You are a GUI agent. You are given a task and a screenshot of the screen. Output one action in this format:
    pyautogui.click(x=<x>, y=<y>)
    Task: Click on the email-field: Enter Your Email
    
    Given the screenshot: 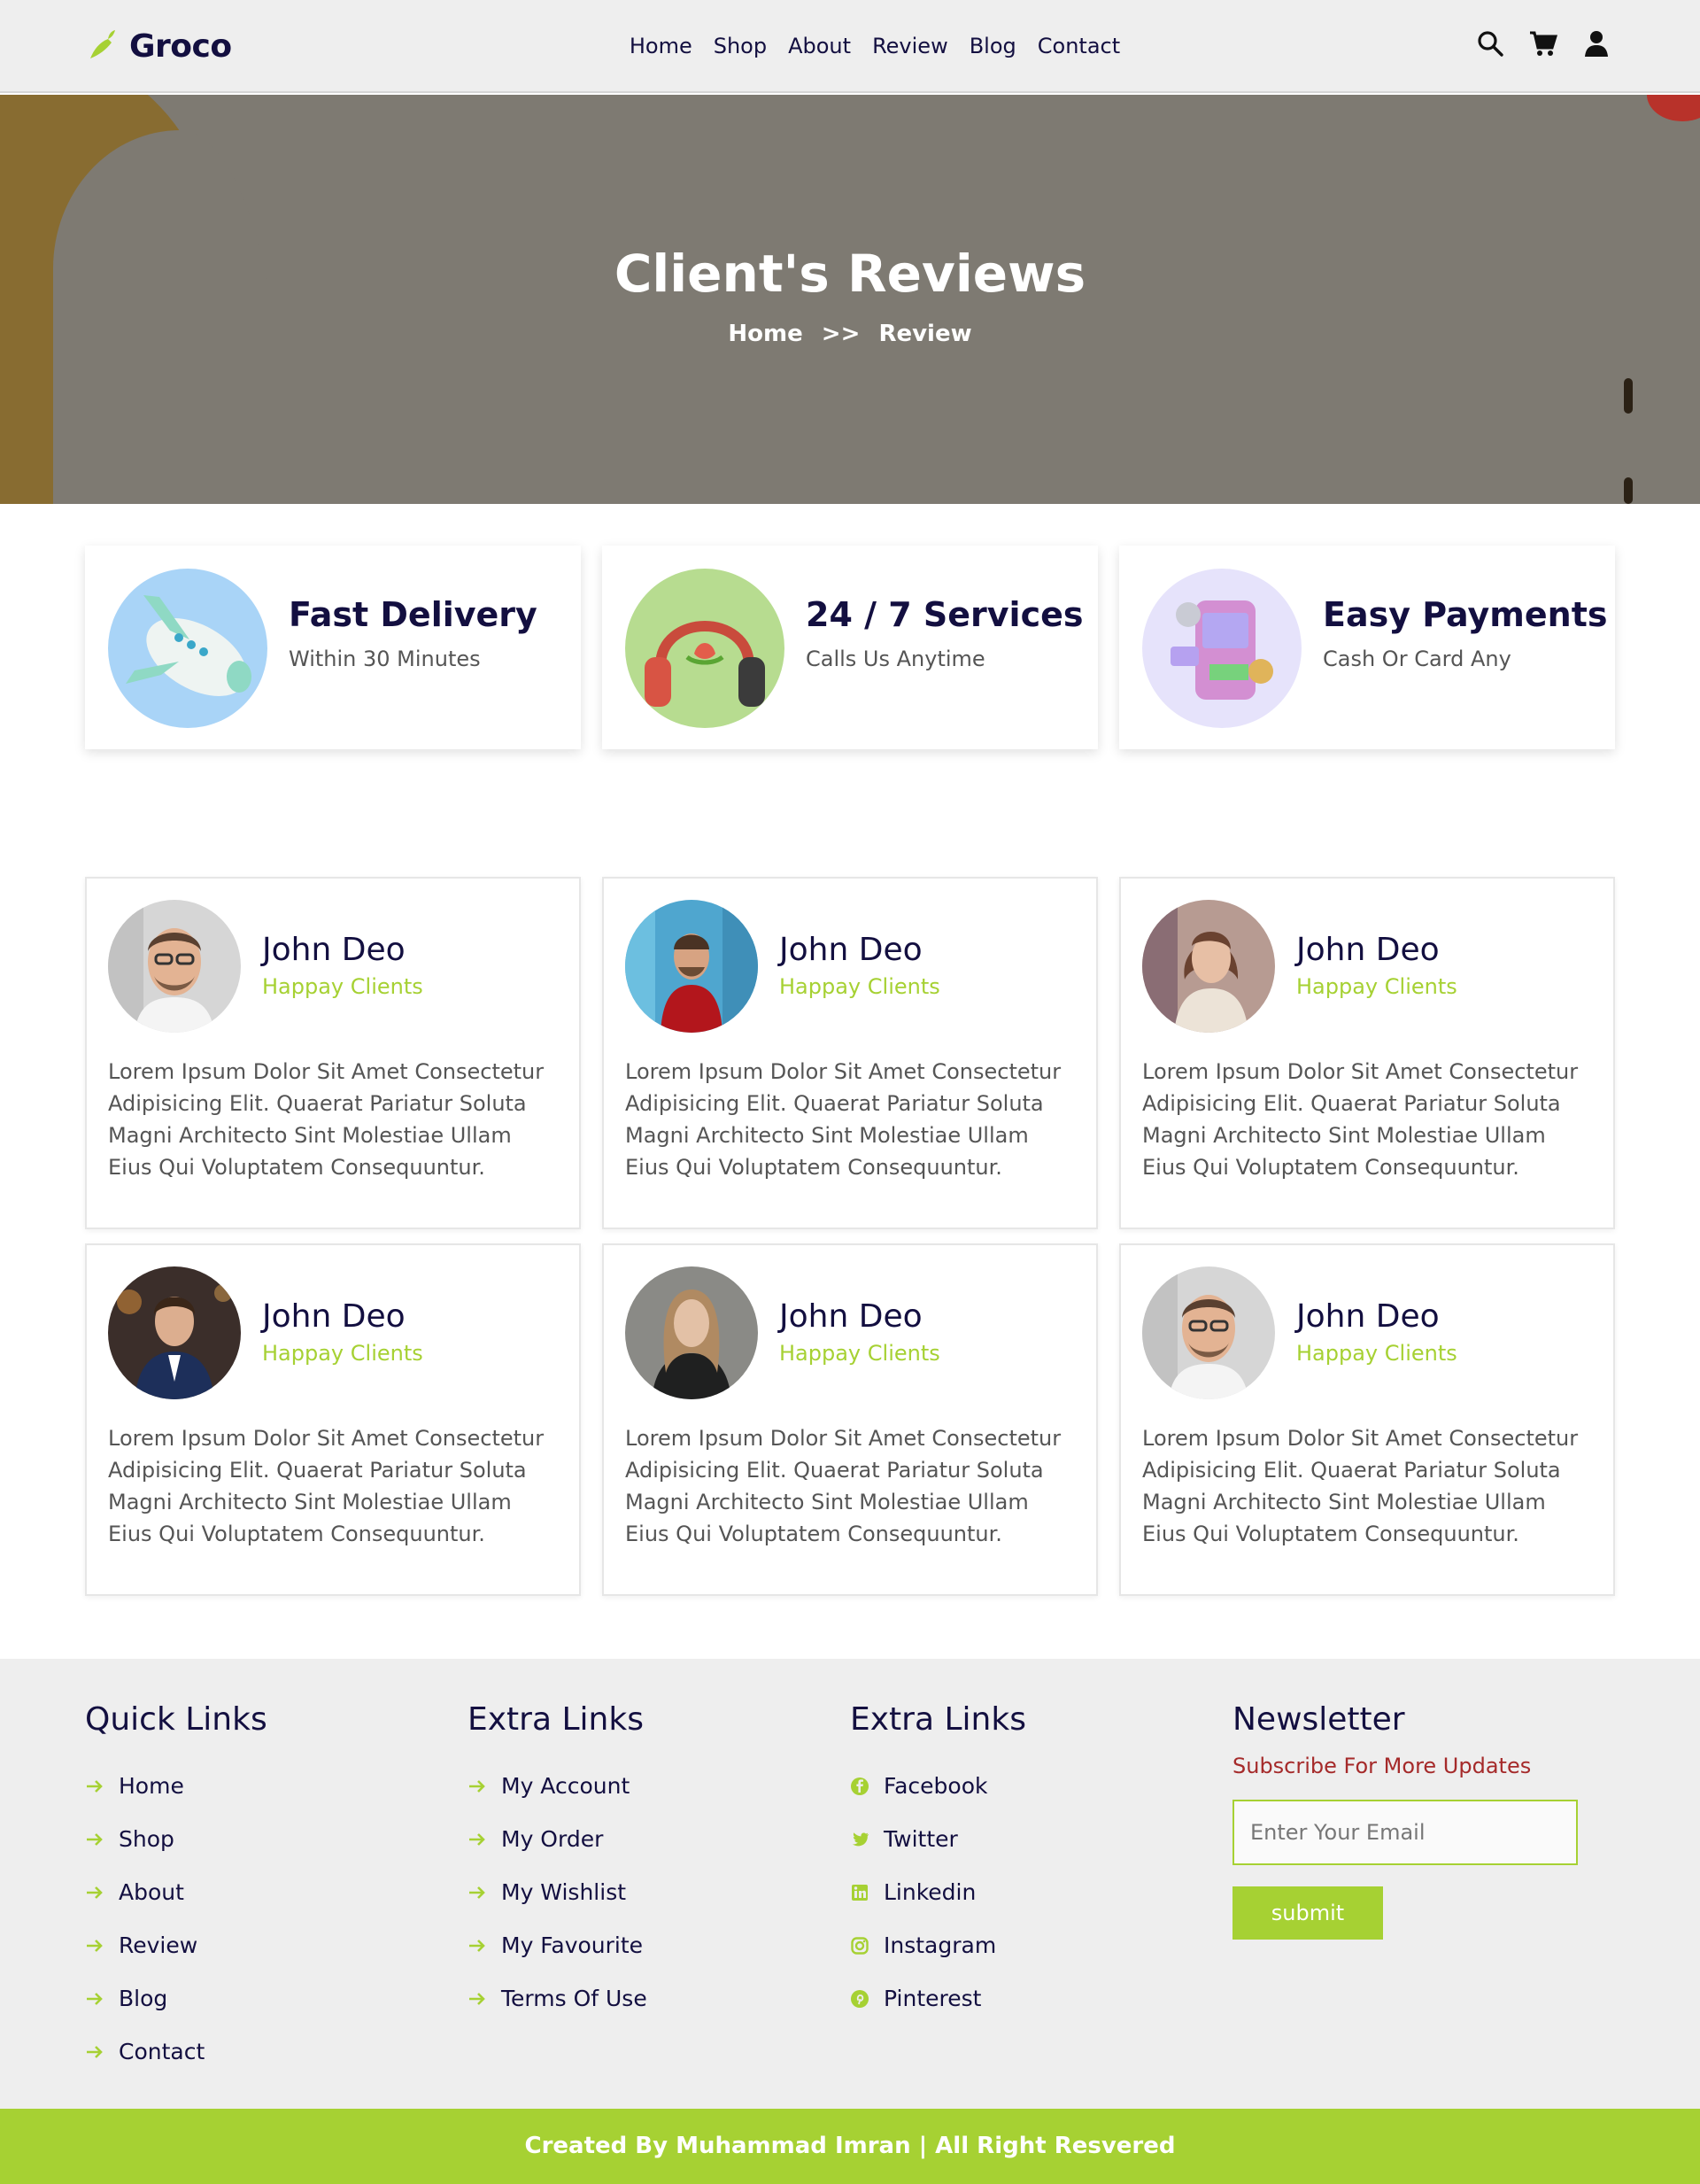 What is the action you would take?
    pyautogui.click(x=1405, y=1833)
    